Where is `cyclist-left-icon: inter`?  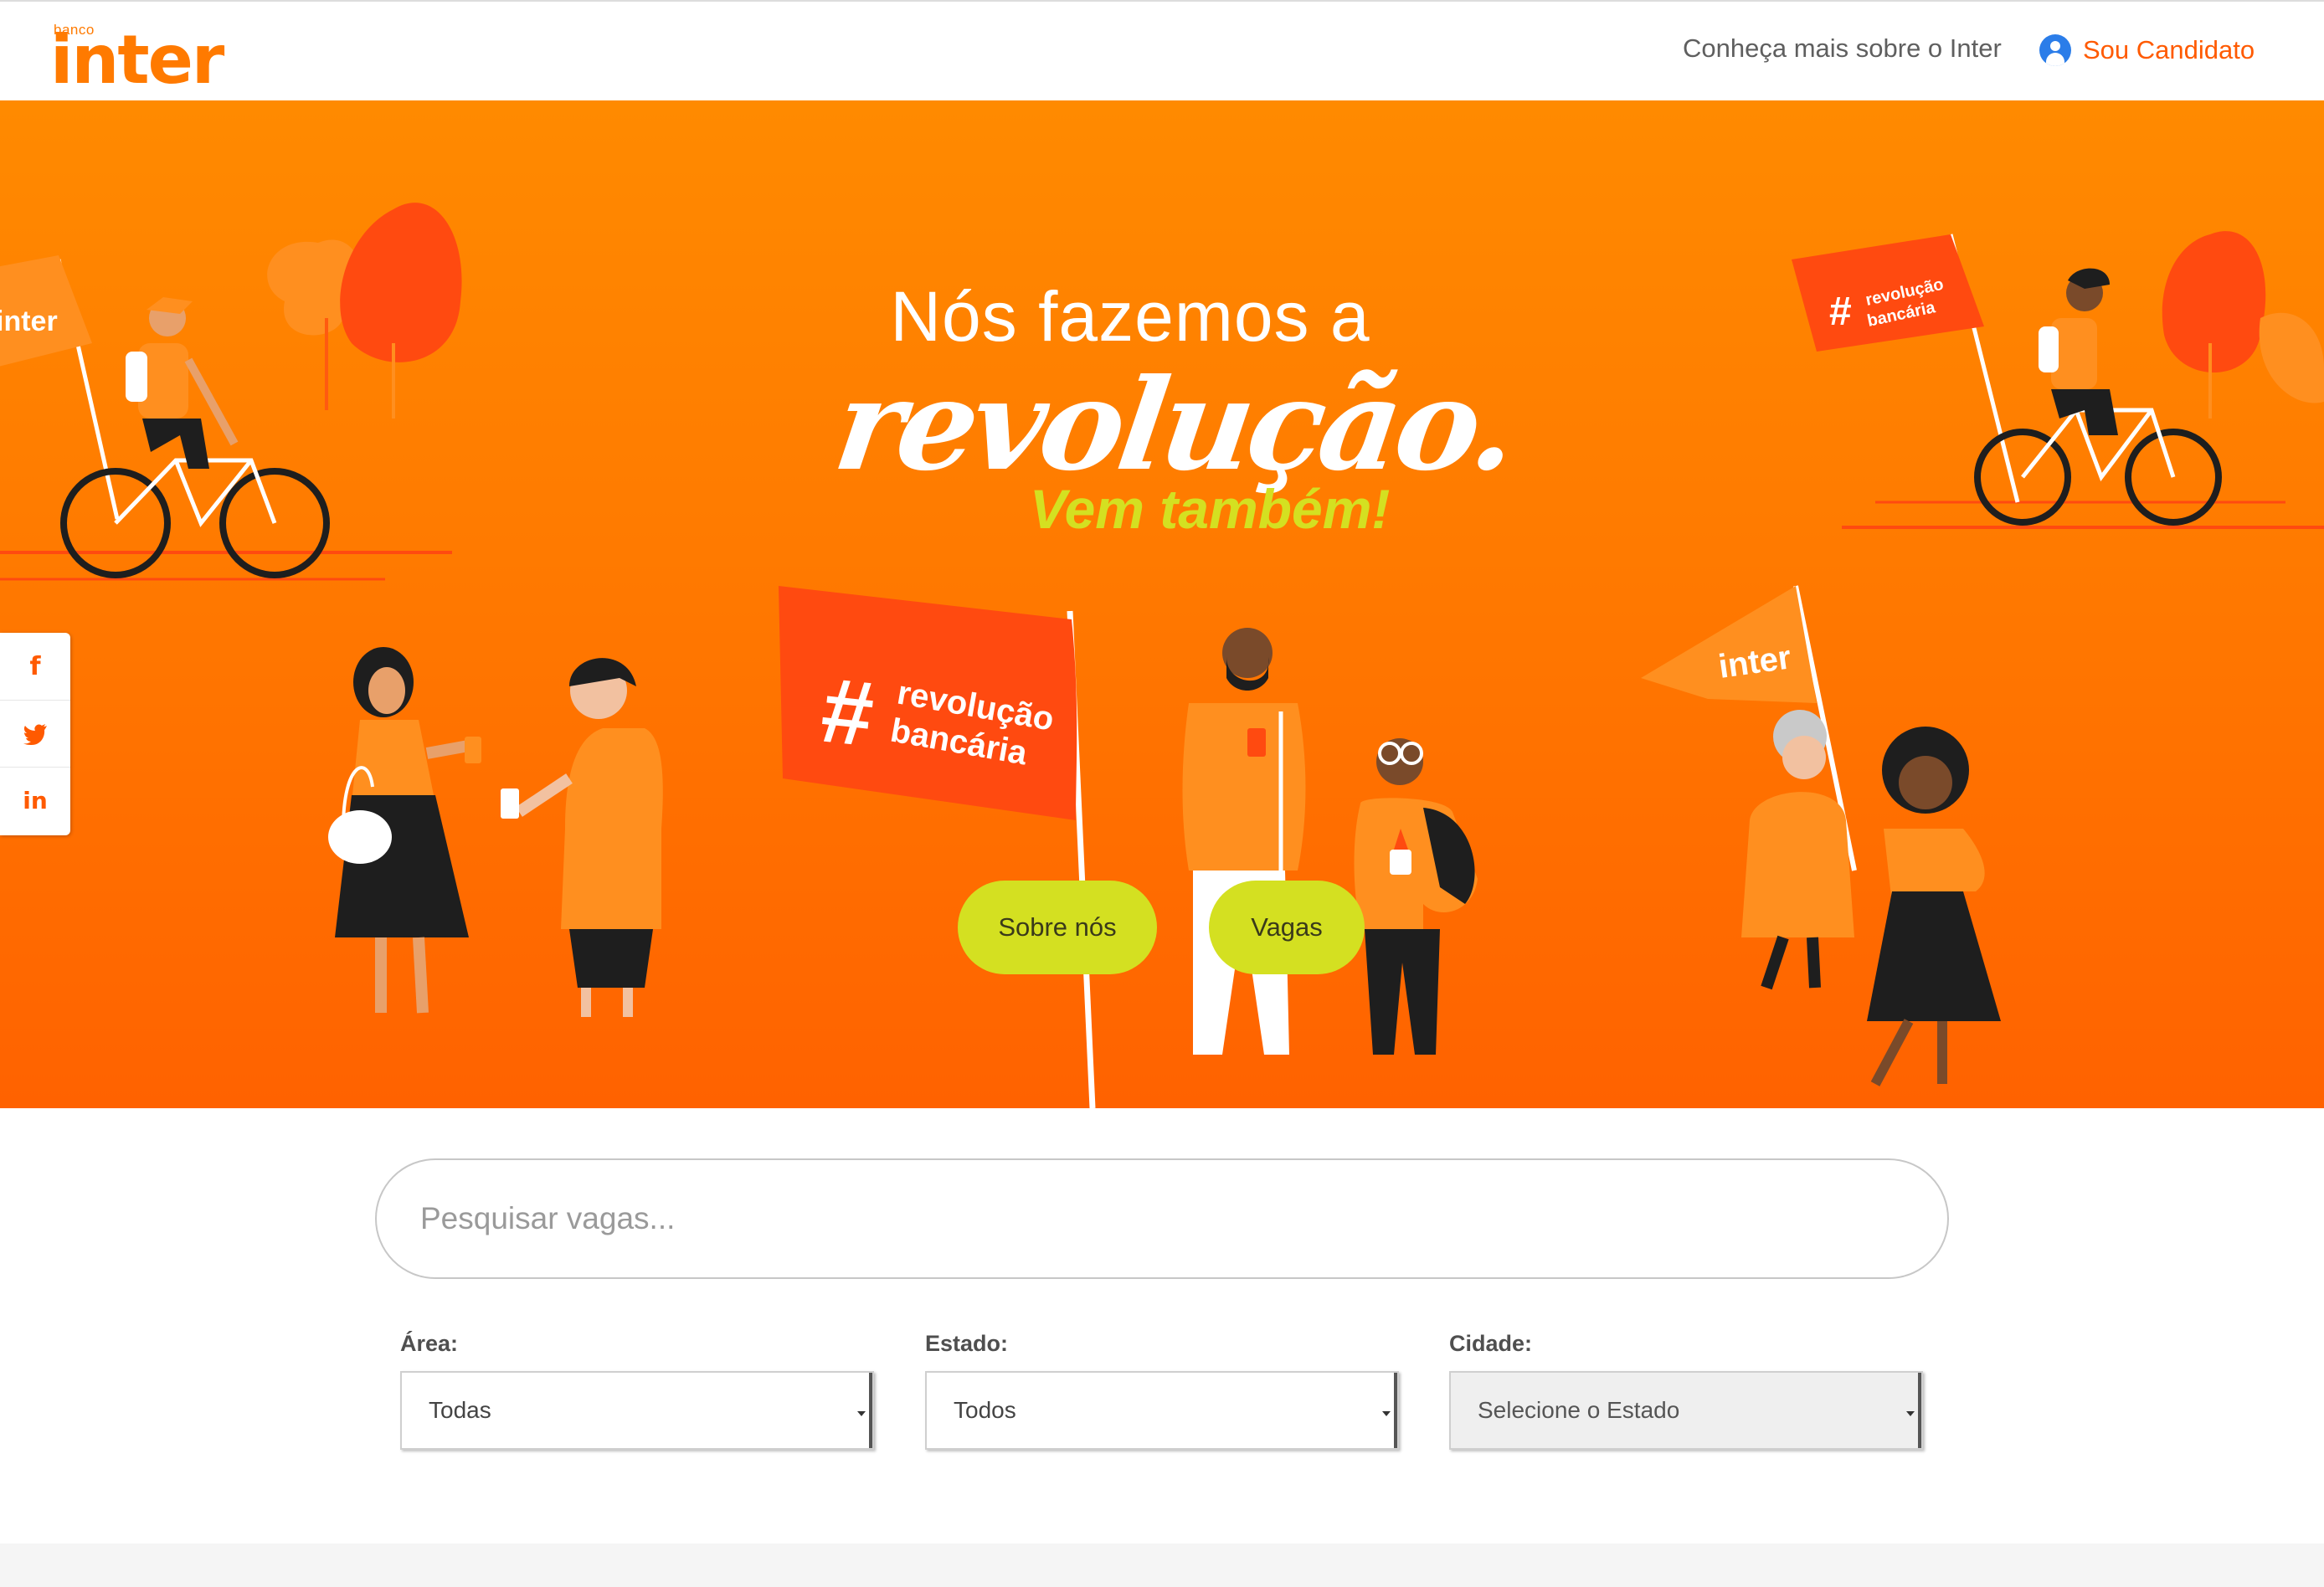
cyclist-left-icon: inter is located at coordinates (165, 417).